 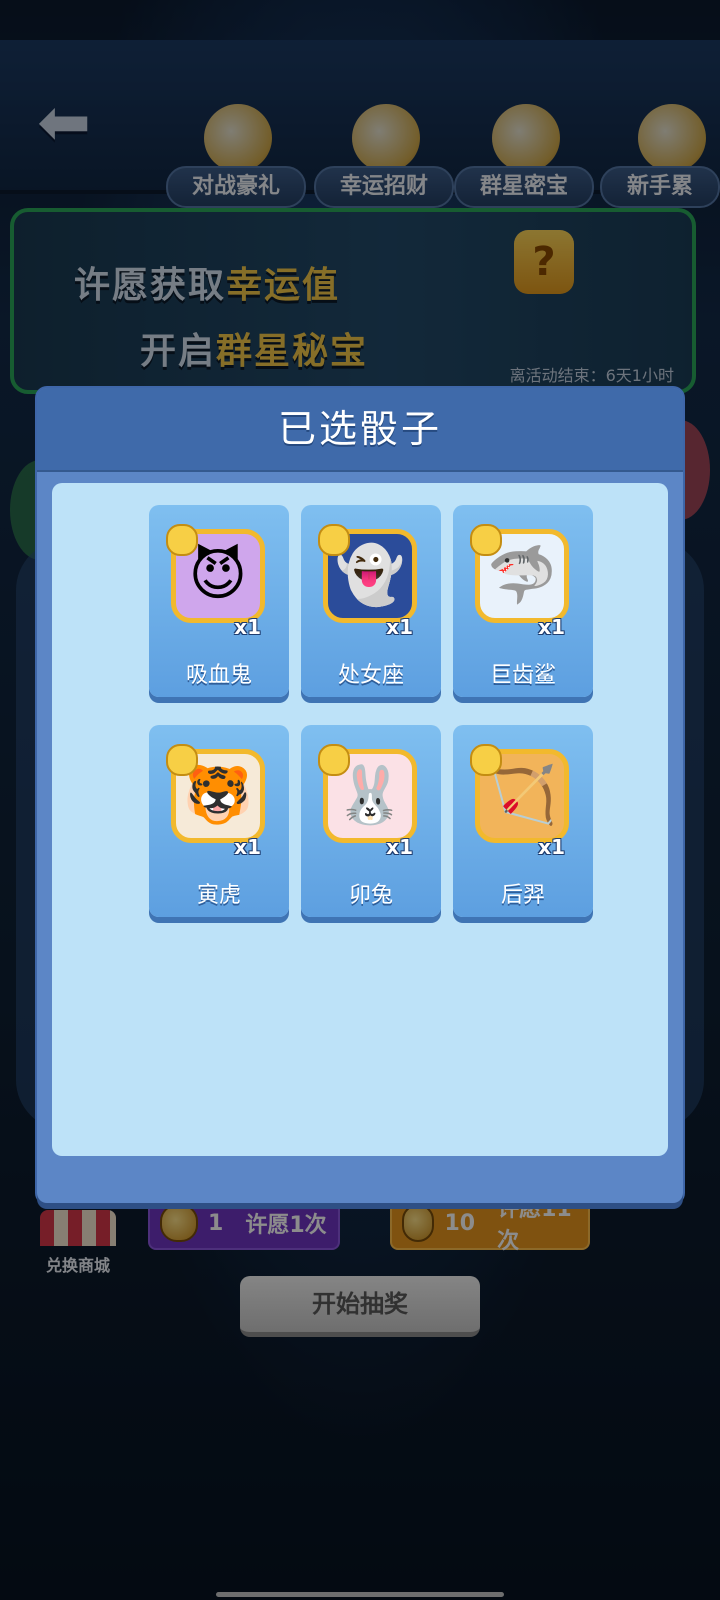 What do you see at coordinates (218, 895) in the screenshot?
I see `dice-name: 寅虎` at bounding box center [218, 895].